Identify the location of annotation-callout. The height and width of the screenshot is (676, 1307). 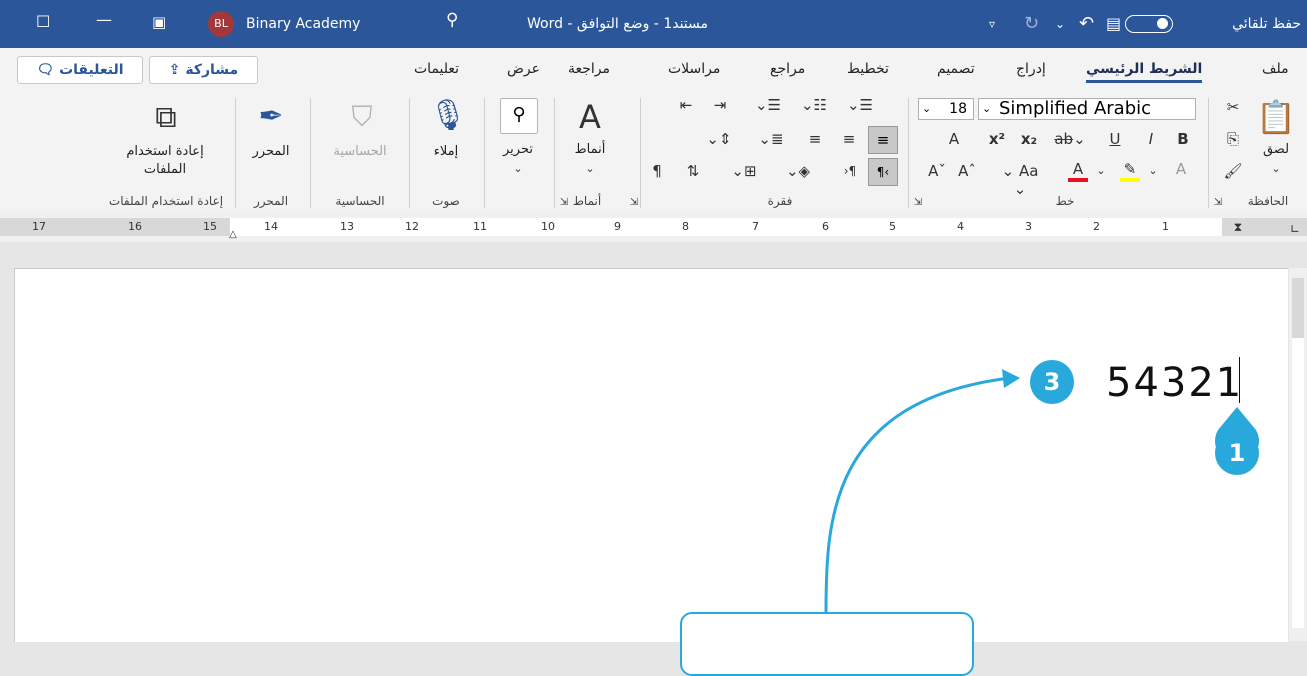
(827, 644).